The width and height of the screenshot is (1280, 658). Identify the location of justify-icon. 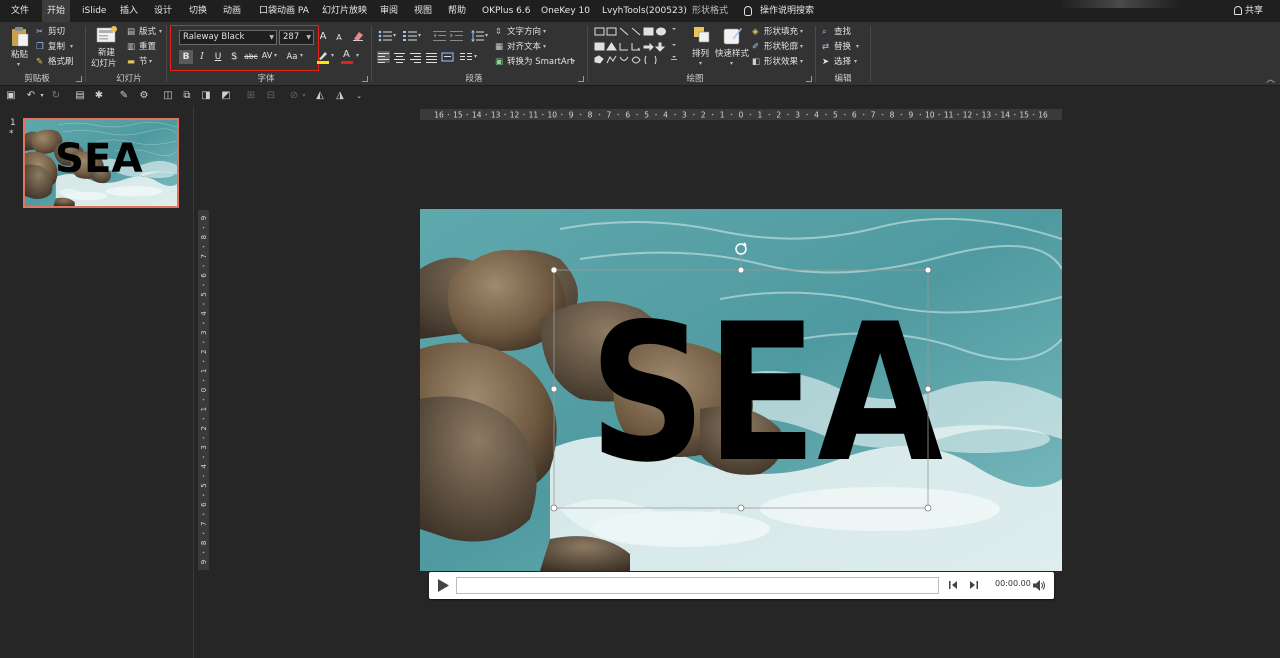
(431, 57).